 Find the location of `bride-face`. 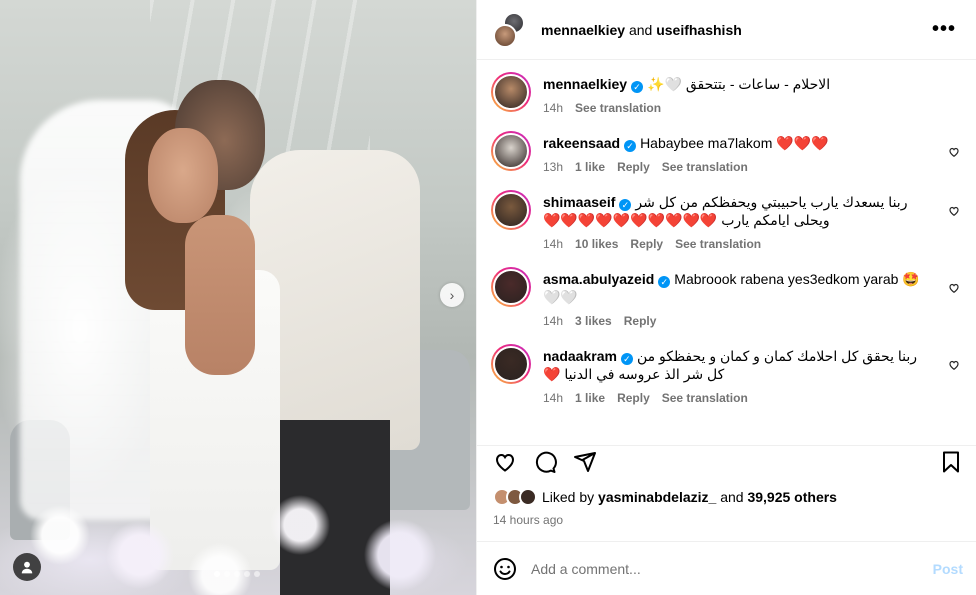

bride-face is located at coordinates (183, 175).